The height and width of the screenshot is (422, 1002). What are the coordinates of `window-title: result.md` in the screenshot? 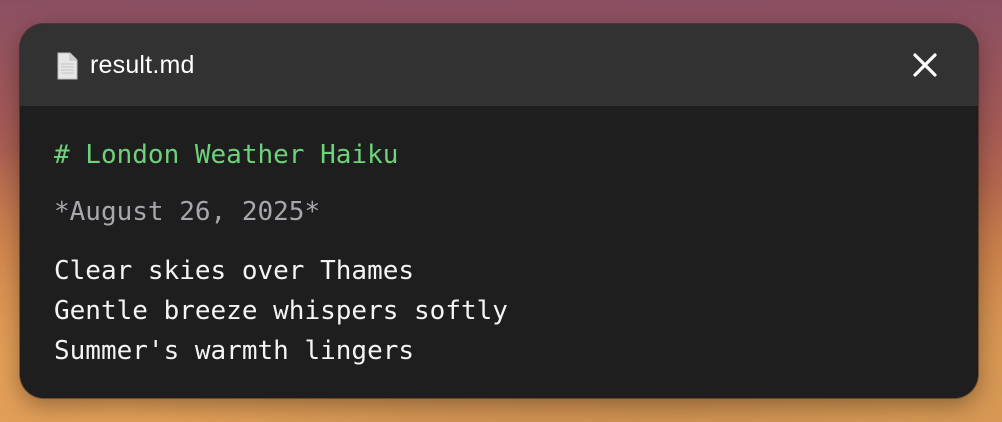 It's located at (142, 65).